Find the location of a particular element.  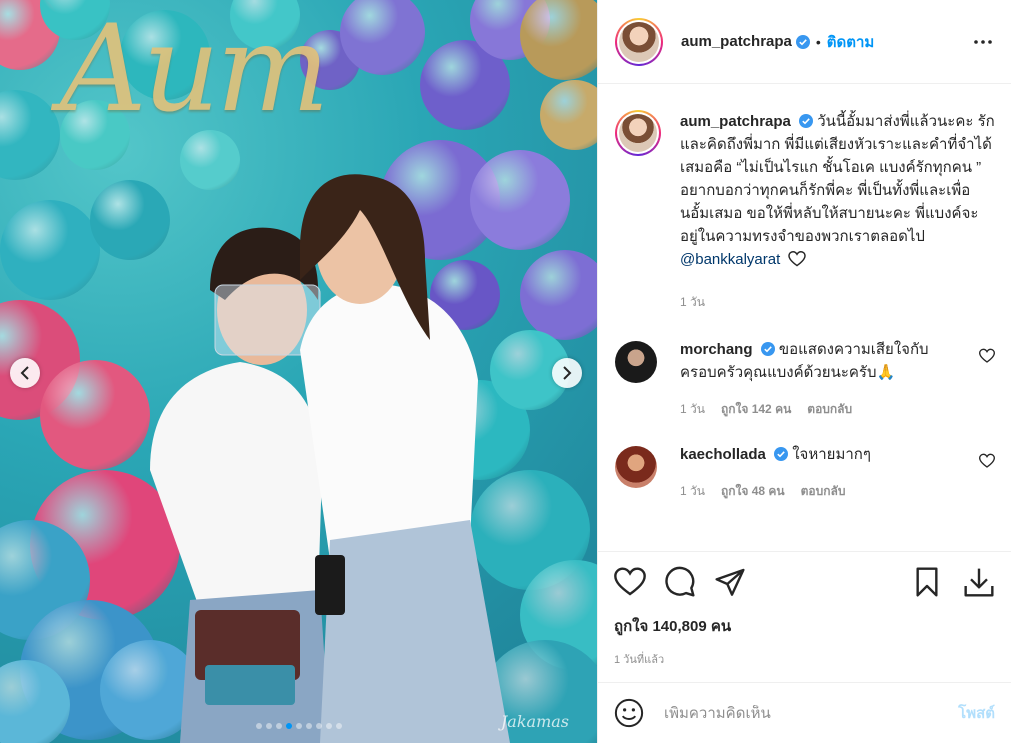

heart-outline-icon is located at coordinates (797, 258).